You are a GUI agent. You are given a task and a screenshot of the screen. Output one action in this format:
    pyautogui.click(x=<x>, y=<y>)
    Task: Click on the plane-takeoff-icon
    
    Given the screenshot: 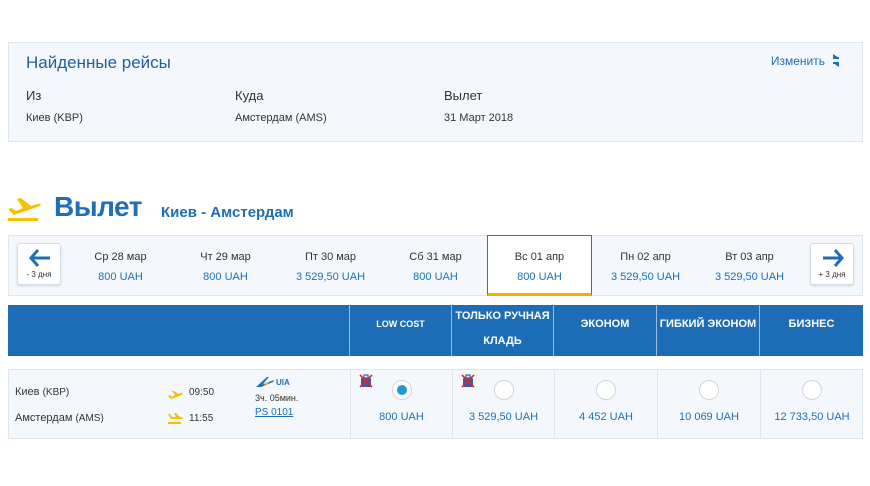 What is the action you would take?
    pyautogui.click(x=24, y=211)
    